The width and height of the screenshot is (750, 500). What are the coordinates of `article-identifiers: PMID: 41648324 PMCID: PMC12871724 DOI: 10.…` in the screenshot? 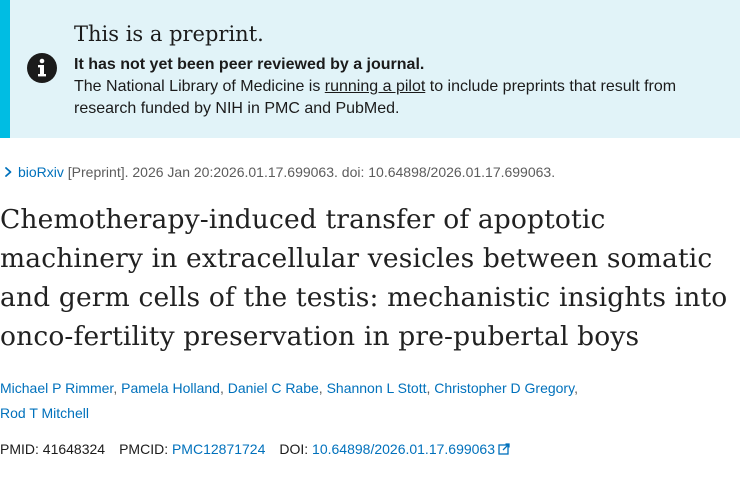 It's located at (255, 449).